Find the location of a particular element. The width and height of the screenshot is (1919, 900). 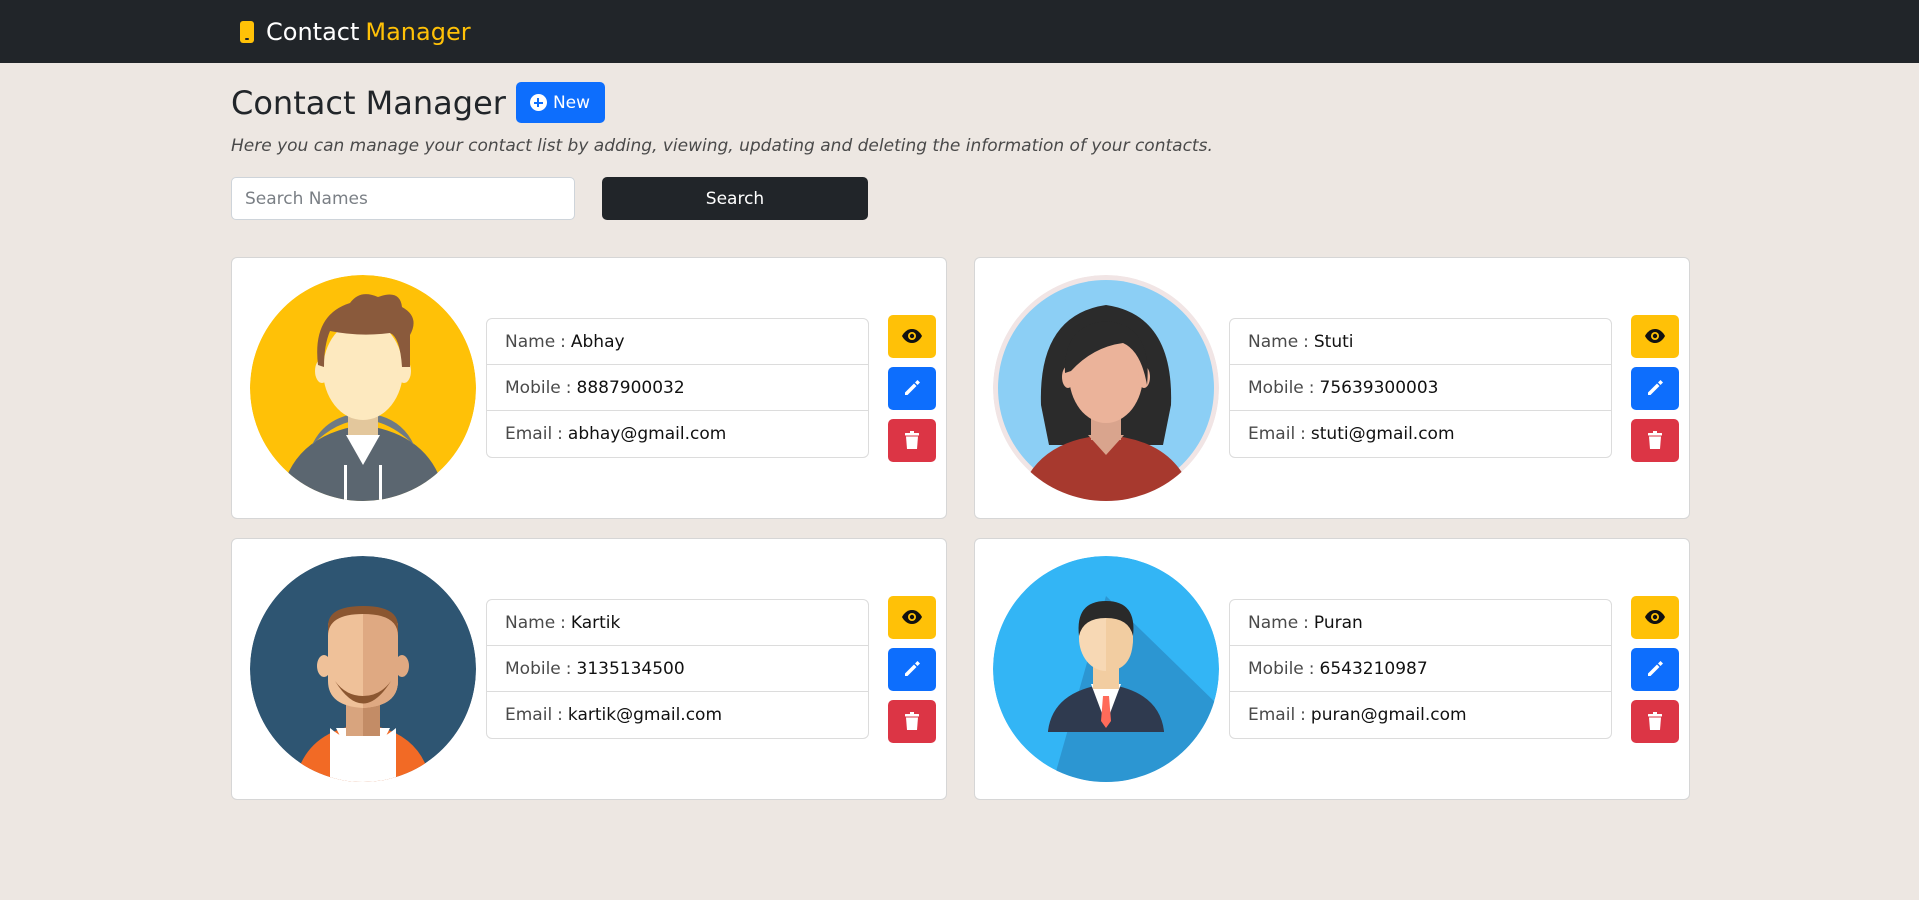

contact-email: stuti@gmail.com is located at coordinates (1382, 434).